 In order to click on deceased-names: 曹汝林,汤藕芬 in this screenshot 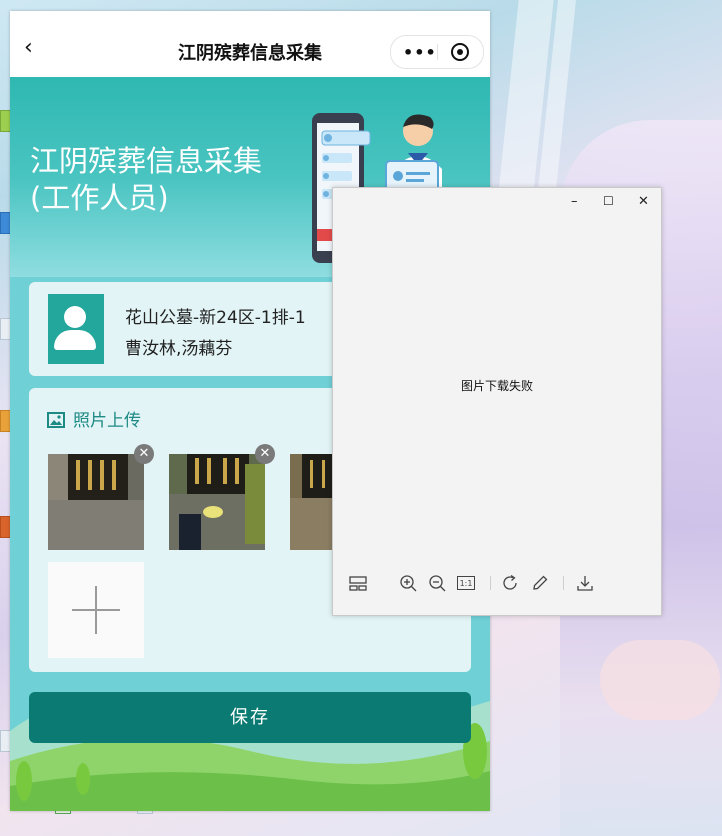, I will do `click(179, 349)`.